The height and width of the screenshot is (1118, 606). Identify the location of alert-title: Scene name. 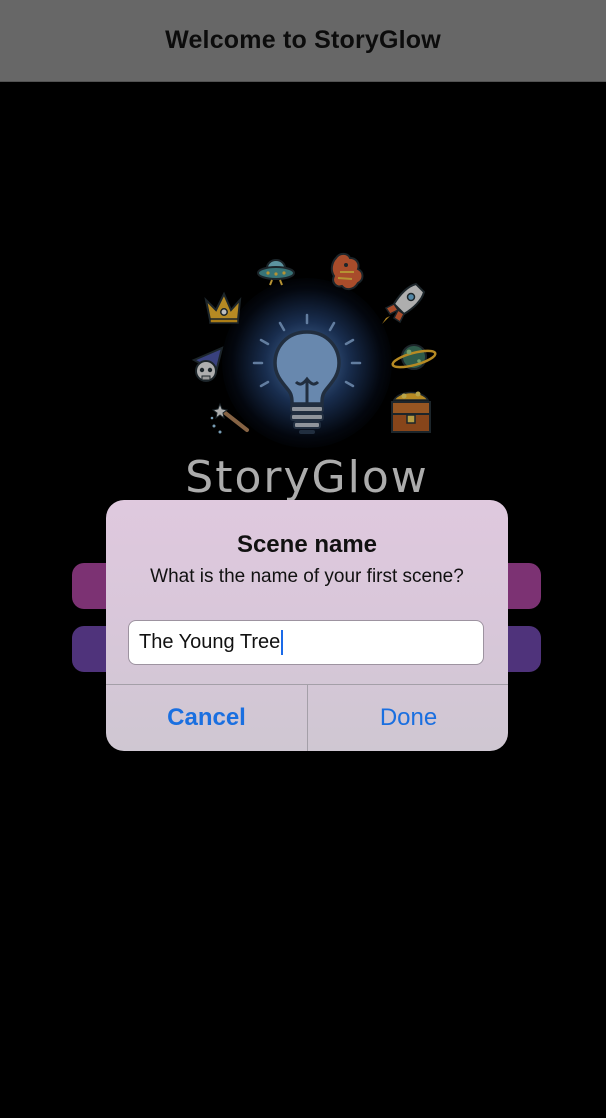
(307, 544).